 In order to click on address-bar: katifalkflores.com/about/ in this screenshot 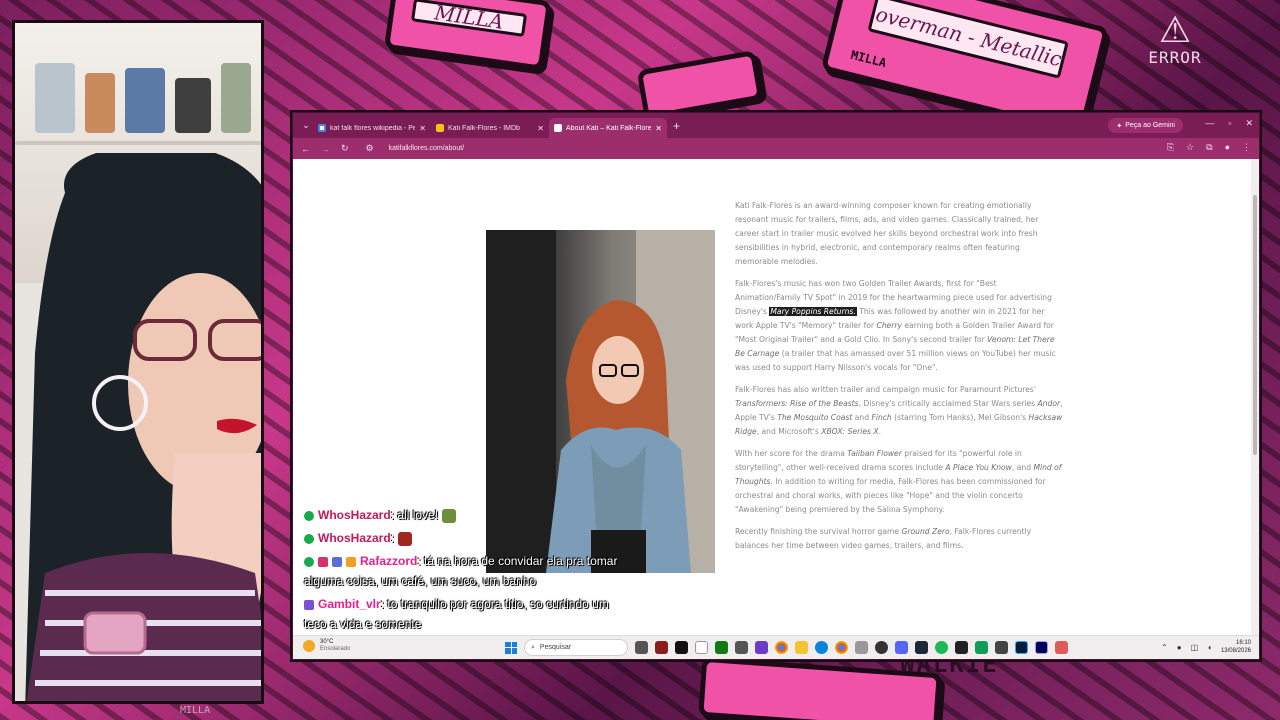, I will do `click(426, 148)`.